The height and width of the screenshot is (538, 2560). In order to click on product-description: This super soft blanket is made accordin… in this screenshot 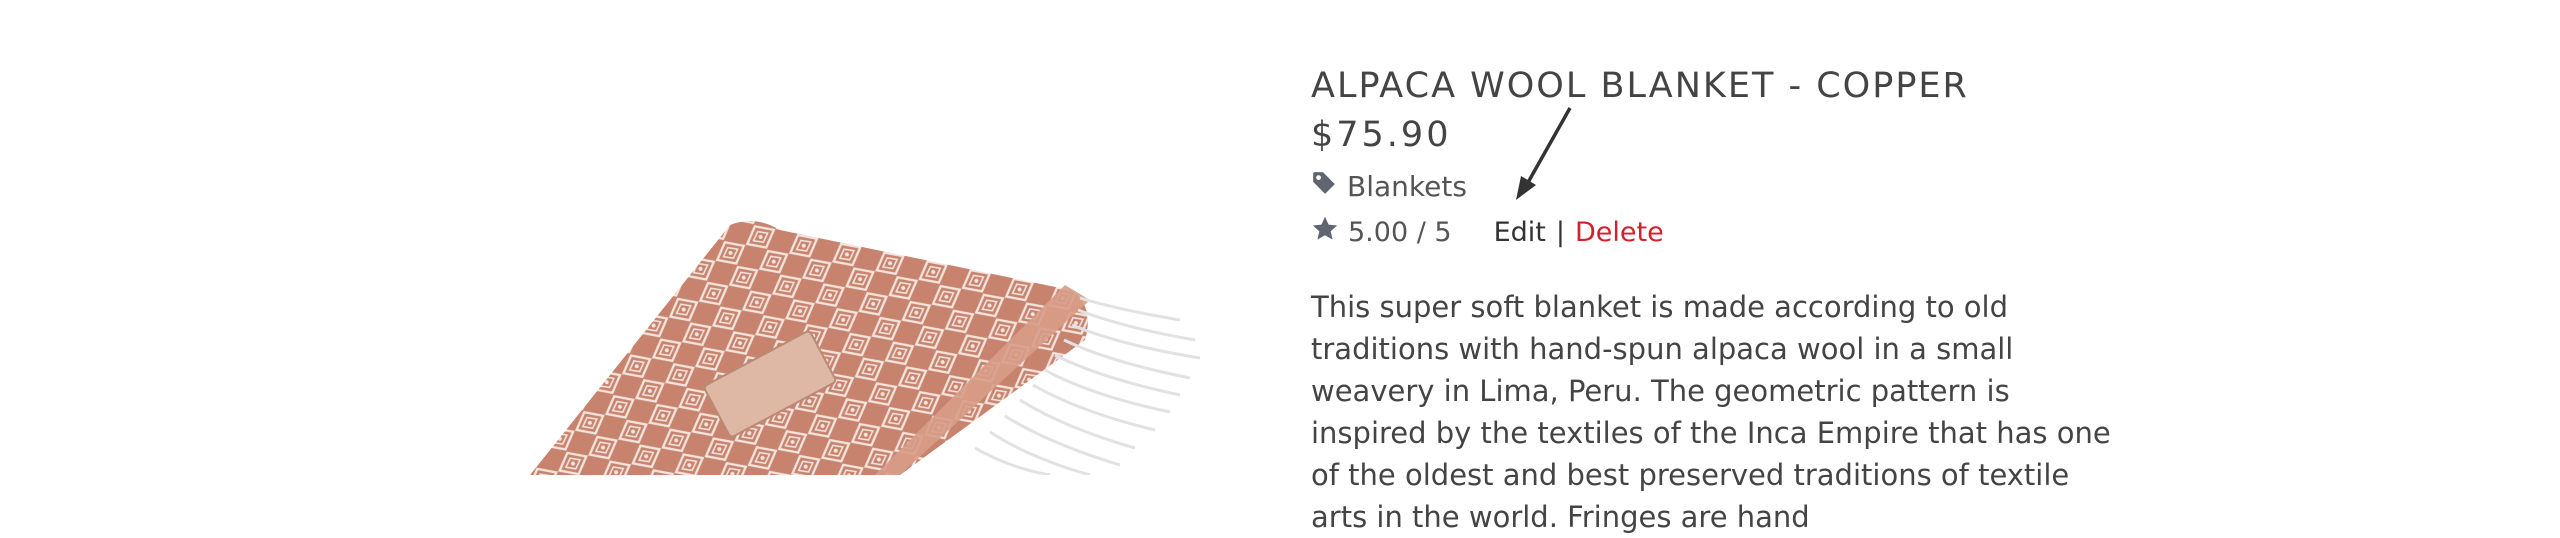, I will do `click(1711, 412)`.